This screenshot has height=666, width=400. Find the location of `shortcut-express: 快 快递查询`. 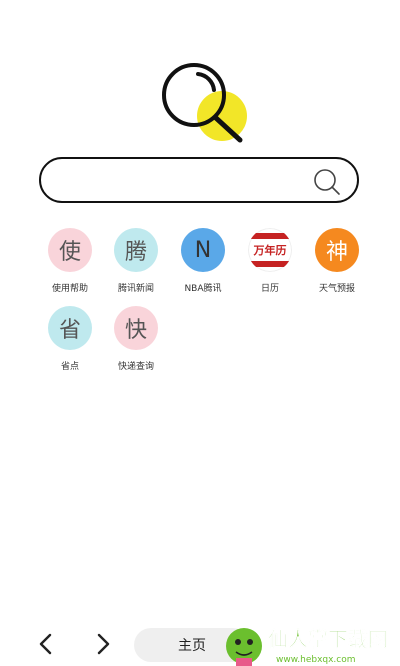

shortcut-express: 快 快递查询 is located at coordinates (136, 339).